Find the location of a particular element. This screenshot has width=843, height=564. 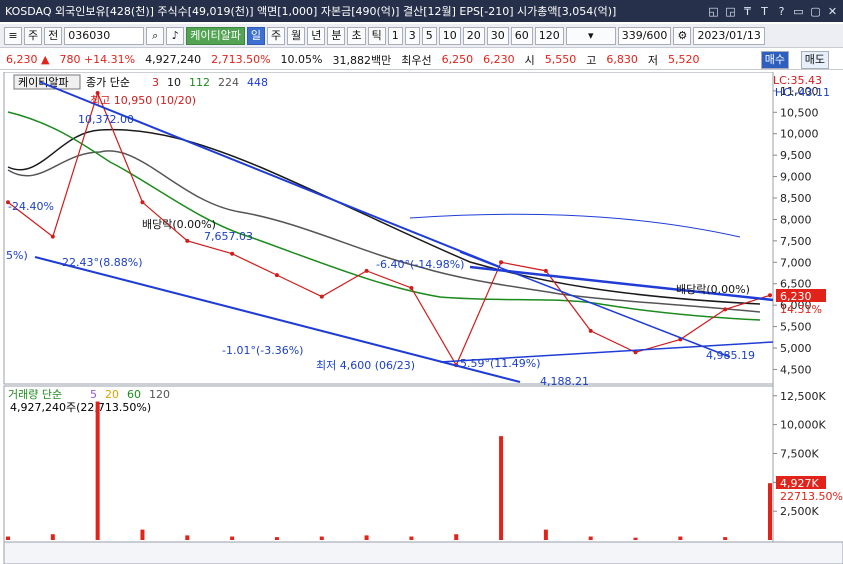

all-button: 전 is located at coordinates (53, 35).